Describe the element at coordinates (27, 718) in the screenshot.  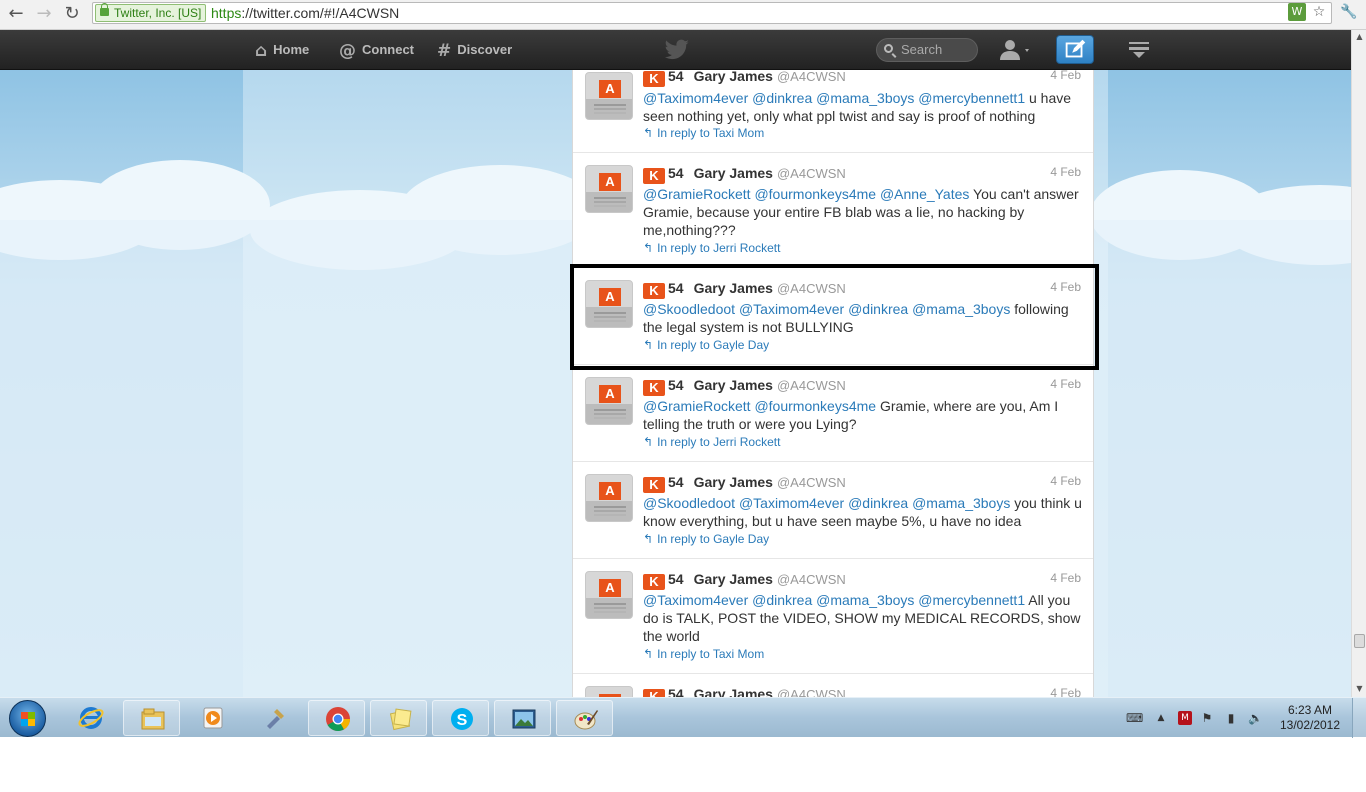
I see `start-icon` at that location.